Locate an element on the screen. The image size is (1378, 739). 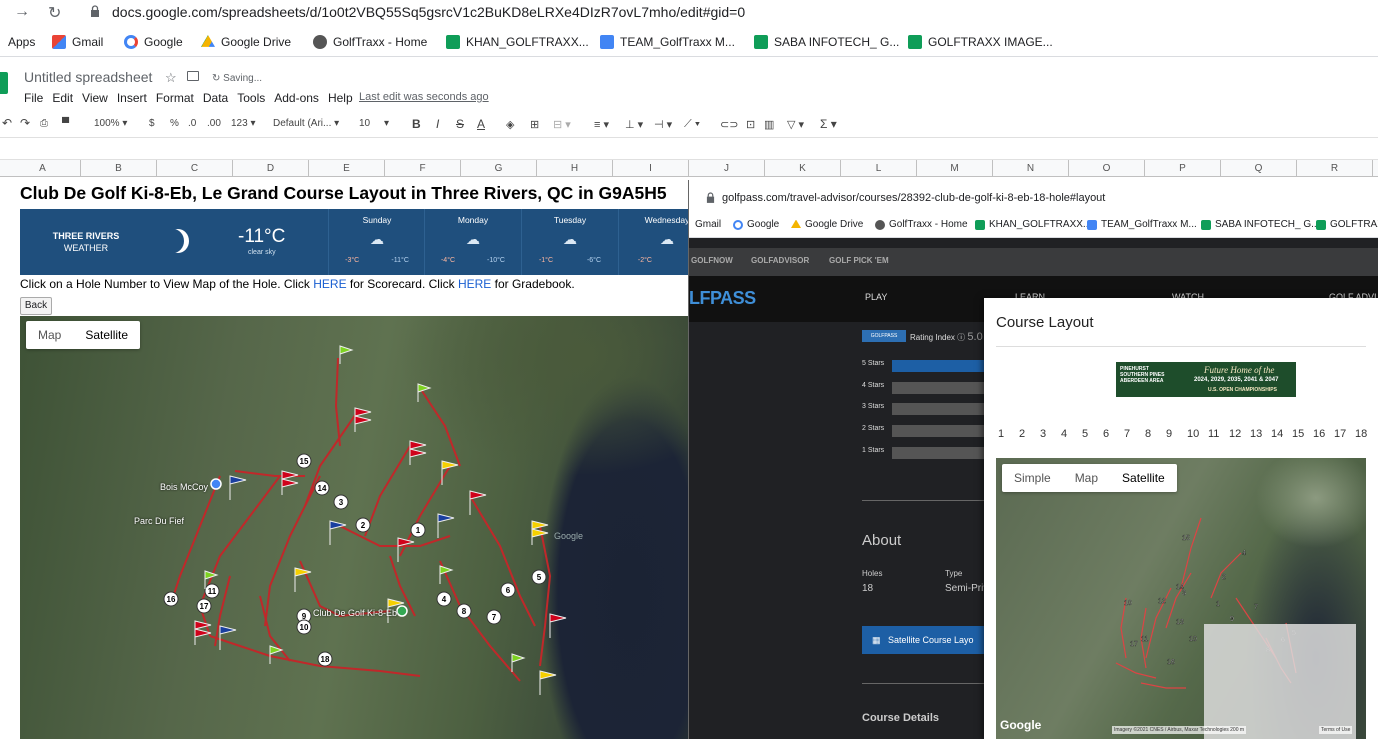
column-header: I is located at coordinates (651, 168).